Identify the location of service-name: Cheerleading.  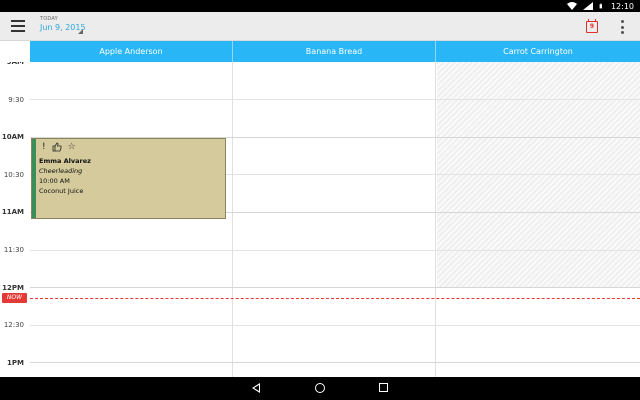
(61, 171).